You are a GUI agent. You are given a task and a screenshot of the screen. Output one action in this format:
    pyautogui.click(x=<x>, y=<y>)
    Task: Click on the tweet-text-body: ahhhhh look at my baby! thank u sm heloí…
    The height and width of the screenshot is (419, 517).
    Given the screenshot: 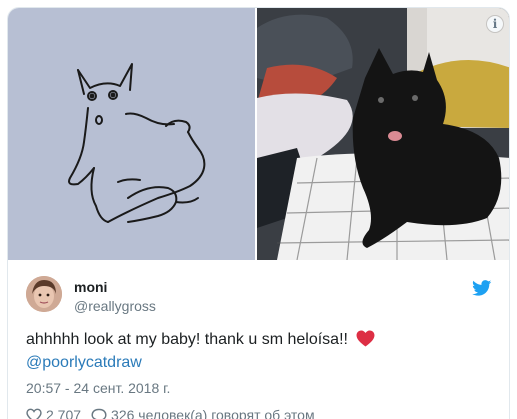 What is the action you would take?
    pyautogui.click(x=187, y=339)
    